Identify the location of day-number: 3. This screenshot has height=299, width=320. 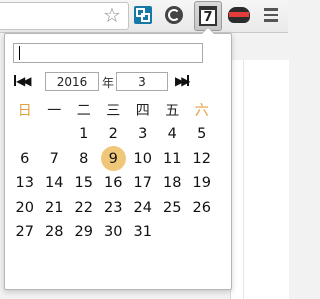
(143, 134).